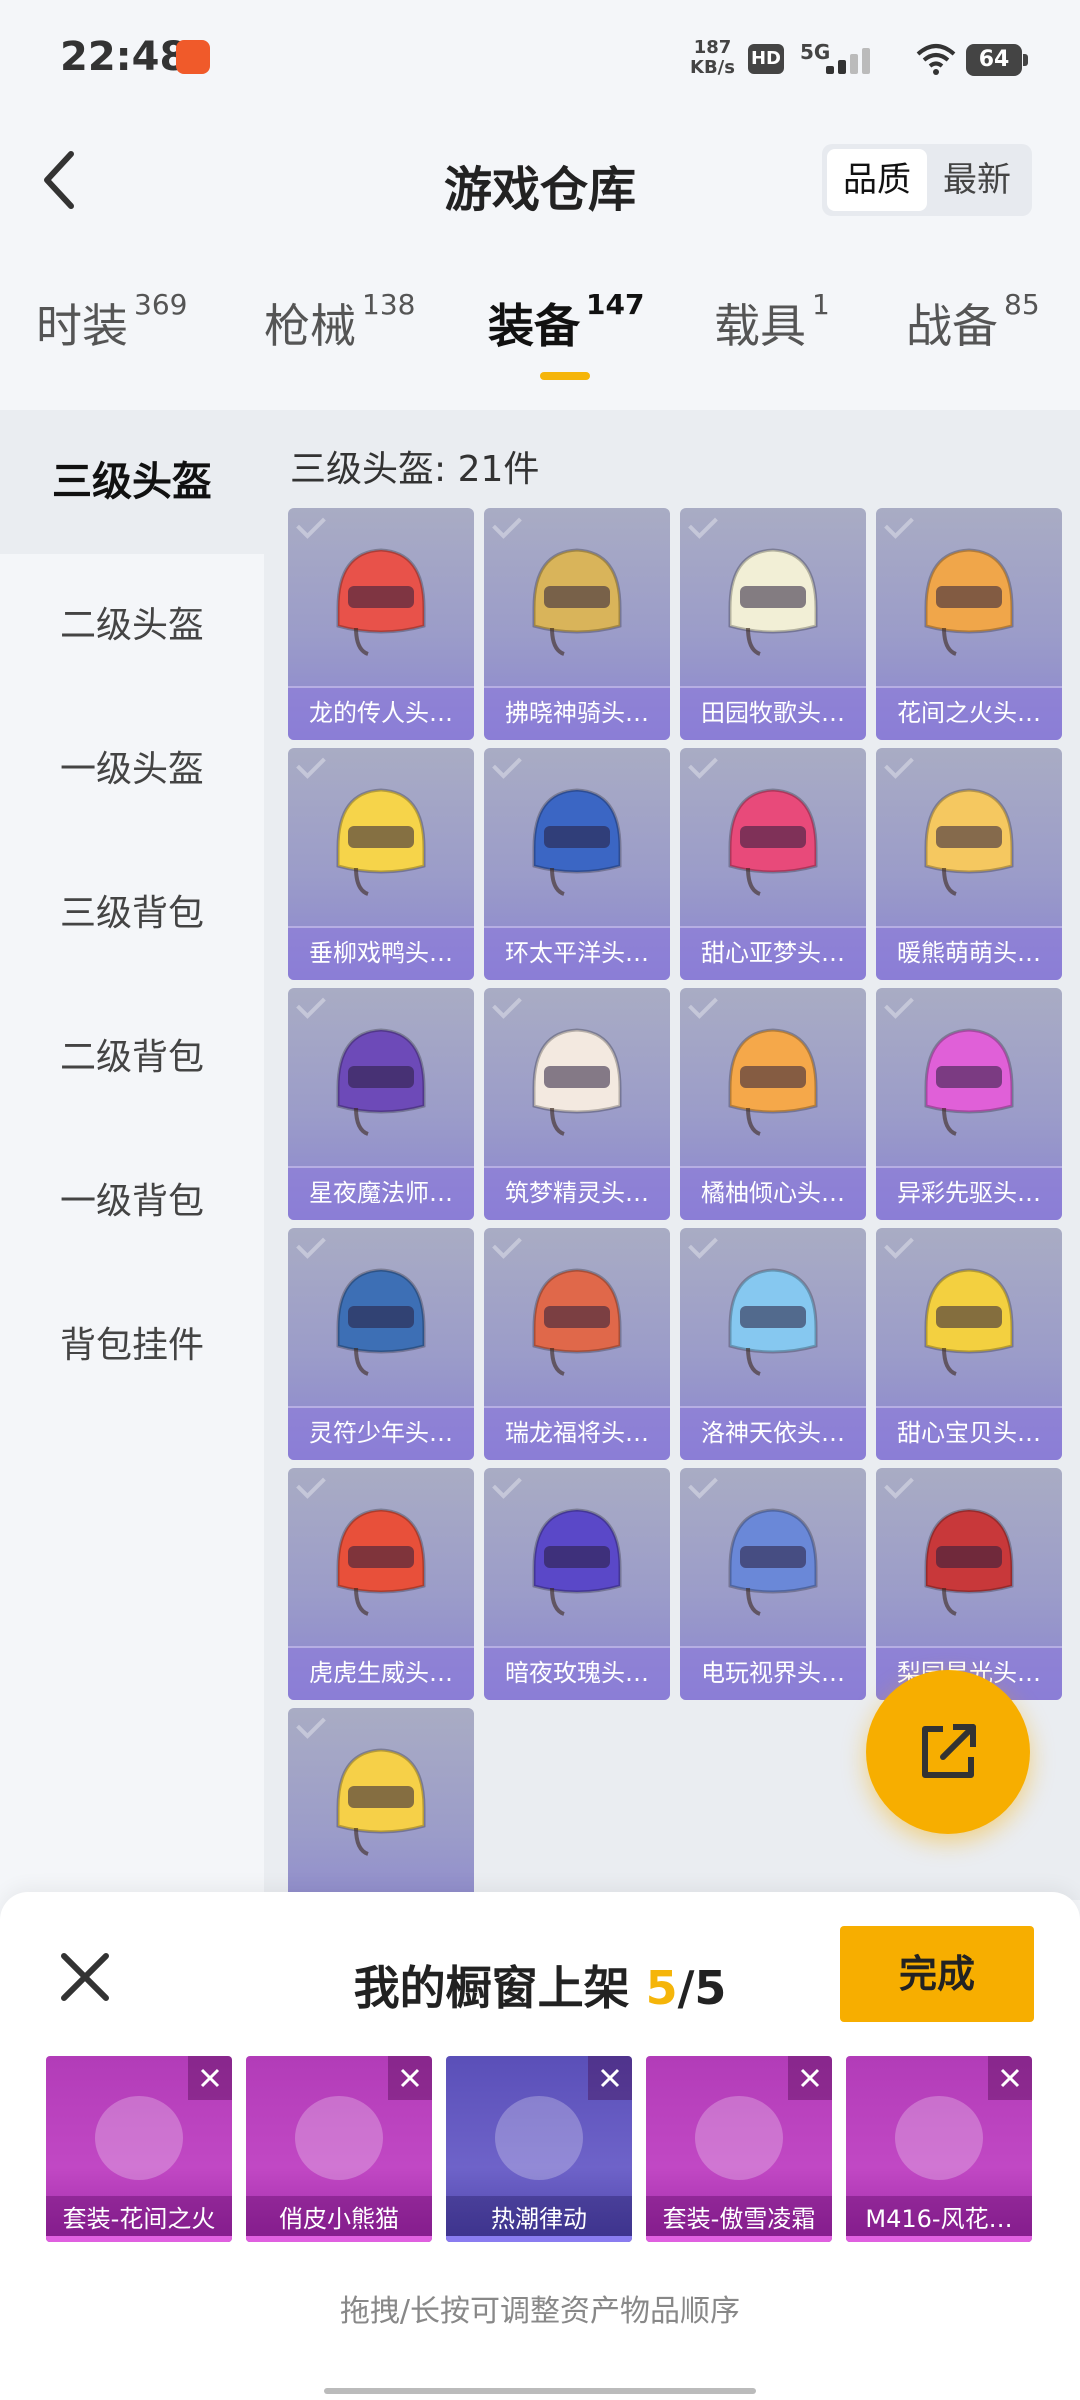 Image resolution: width=1080 pixels, height=2400 pixels. Describe the element at coordinates (124, 57) in the screenshot. I see `status-time: 22:48` at that location.